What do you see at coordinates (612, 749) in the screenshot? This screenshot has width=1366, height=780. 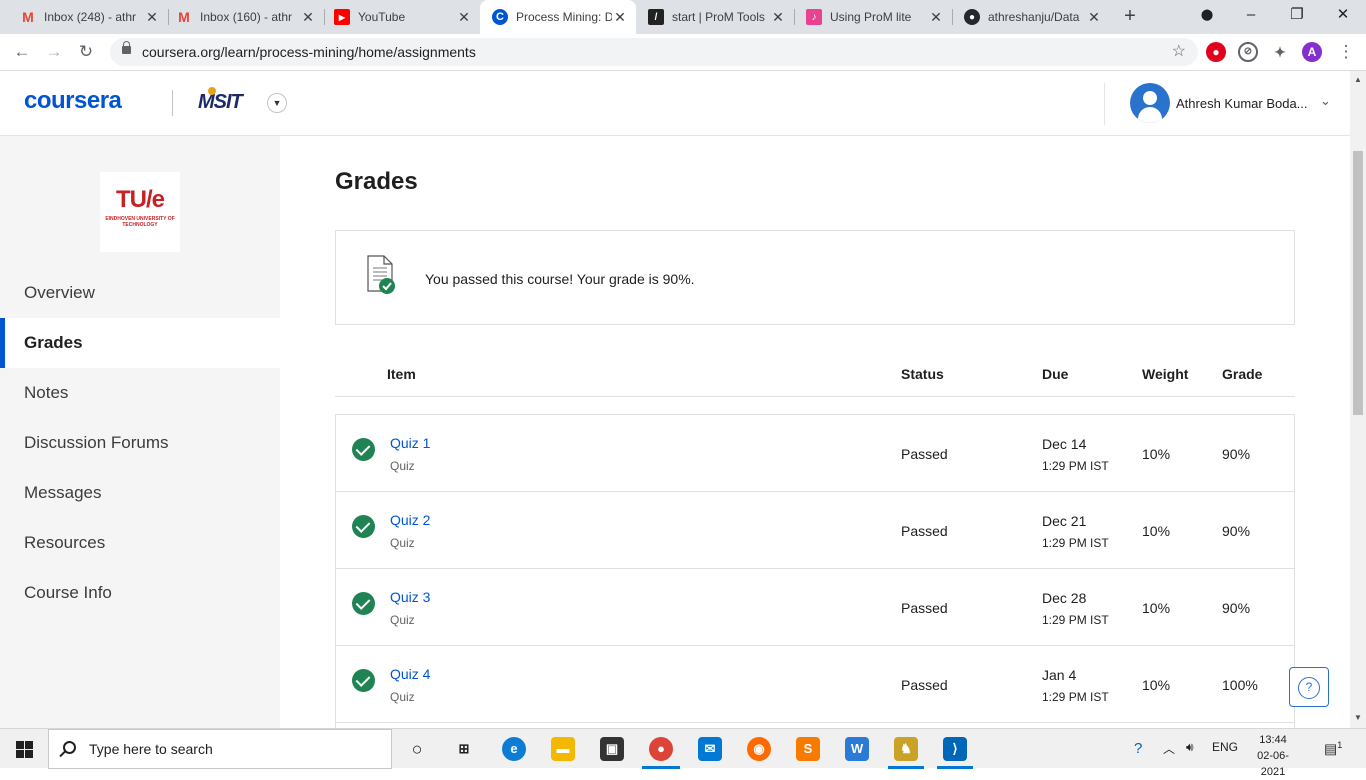 I see `store-icon: ▣` at bounding box center [612, 749].